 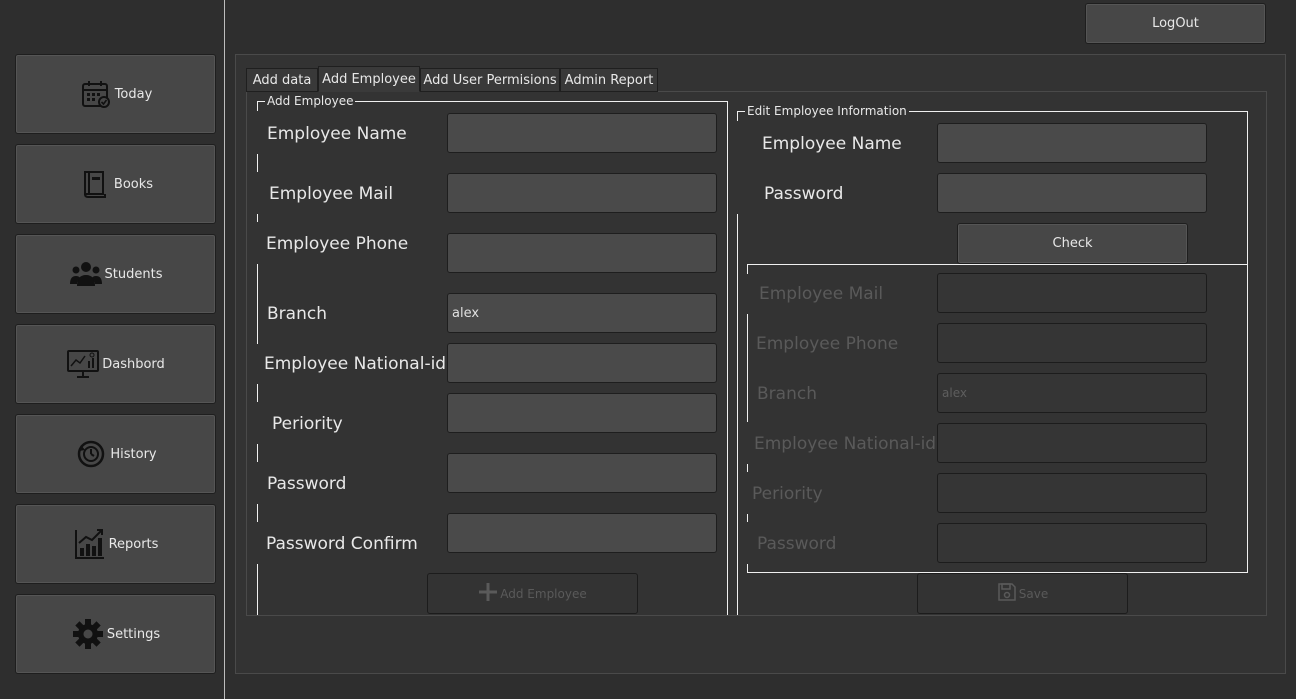 I want to click on sidebar-item-label: Settings, so click(x=133, y=634).